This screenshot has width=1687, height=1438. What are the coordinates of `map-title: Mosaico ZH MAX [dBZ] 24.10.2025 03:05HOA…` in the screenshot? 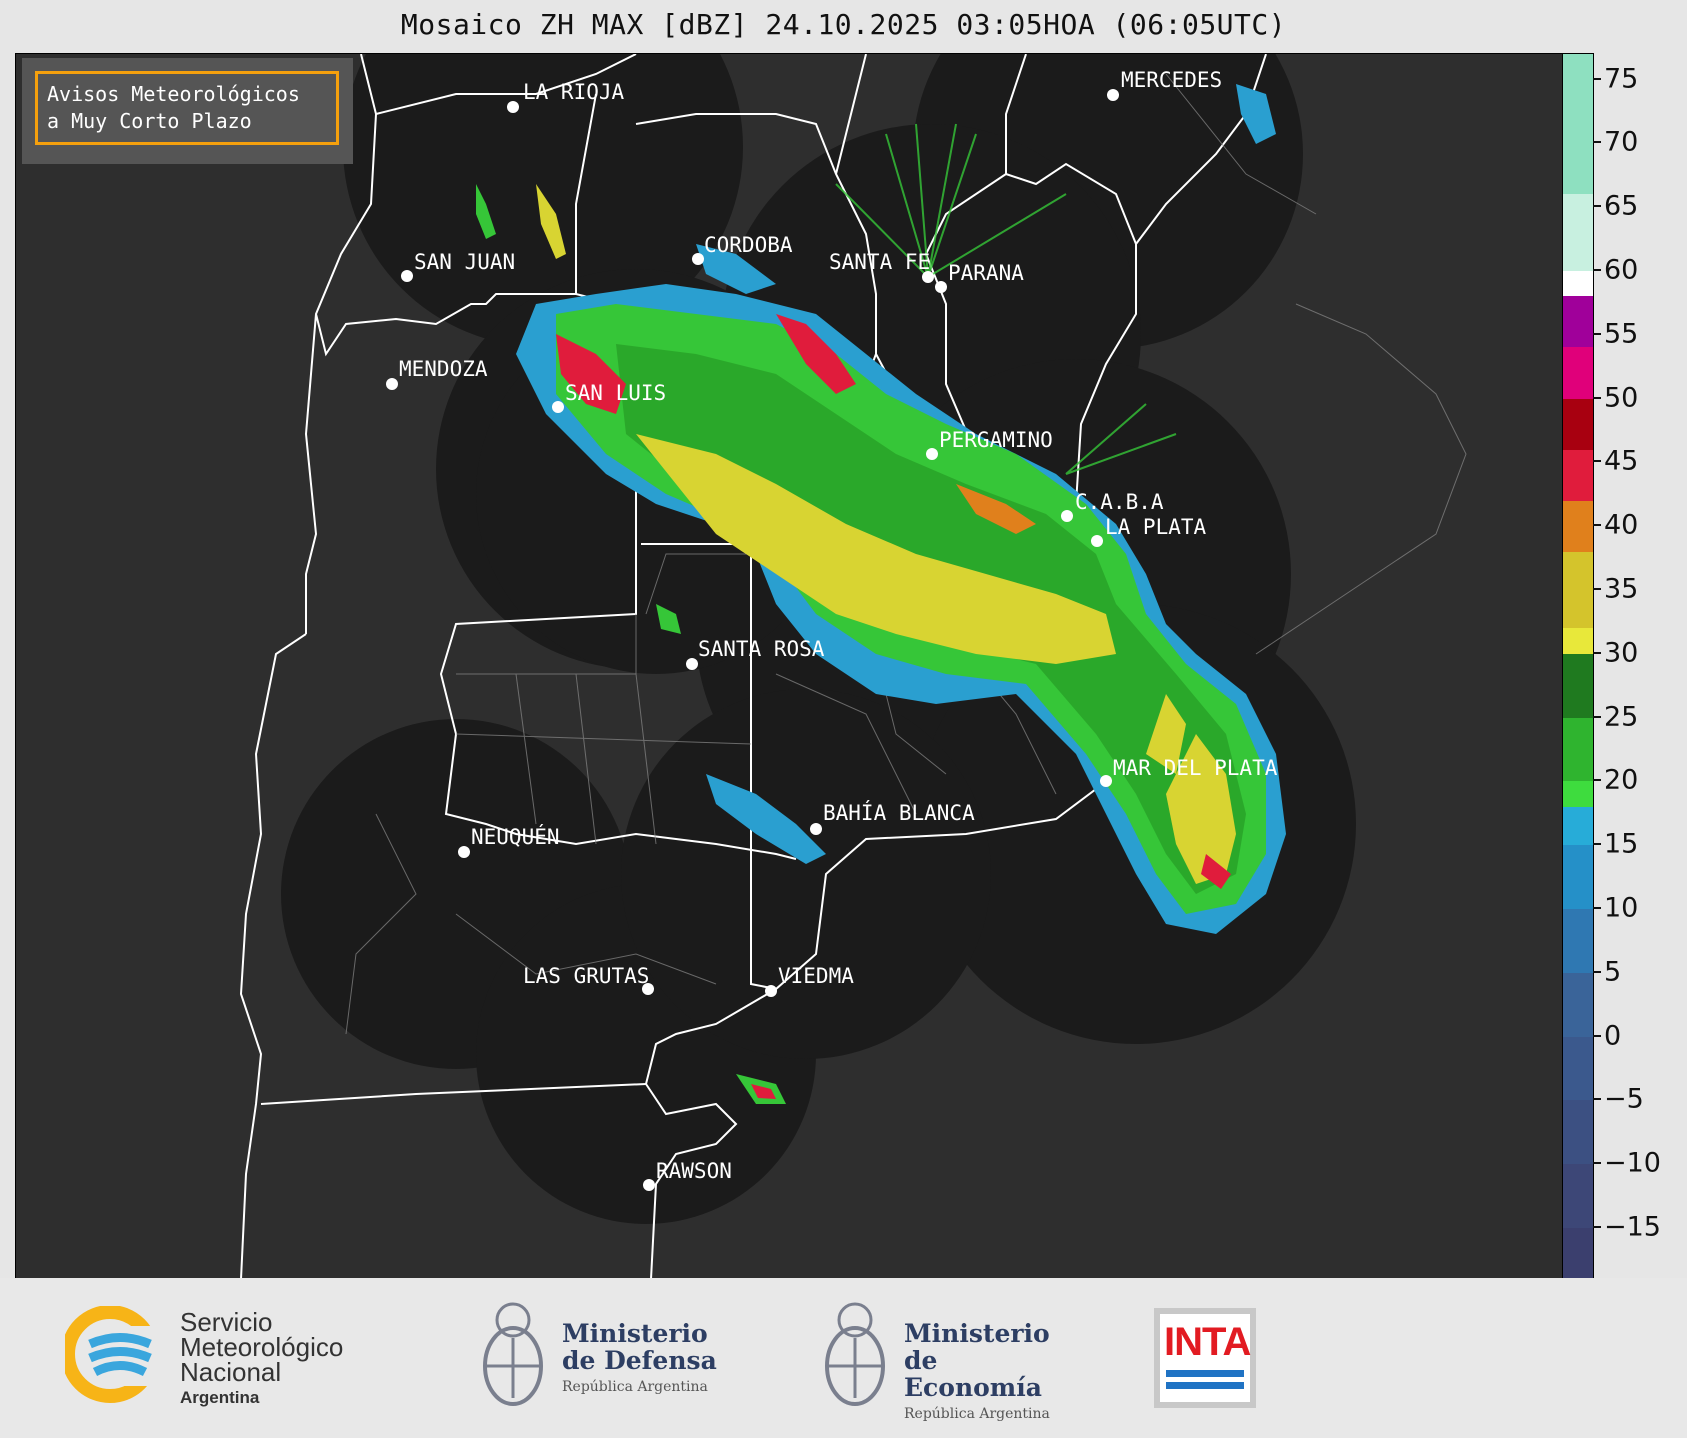 It's located at (843, 24).